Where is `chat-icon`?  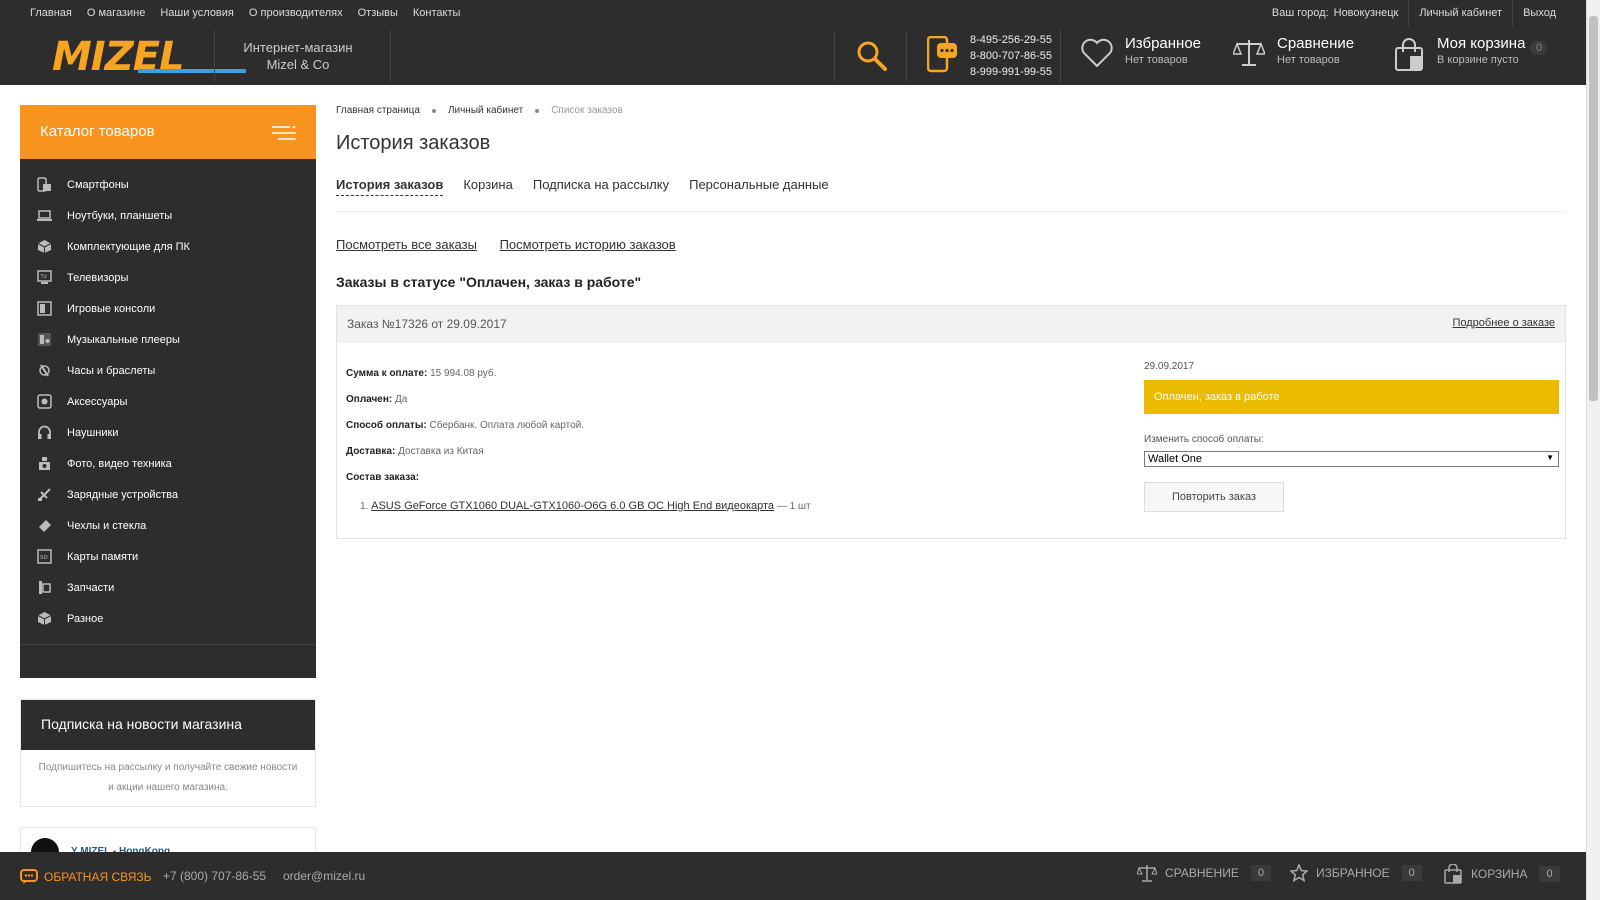
chat-icon is located at coordinates (29, 876).